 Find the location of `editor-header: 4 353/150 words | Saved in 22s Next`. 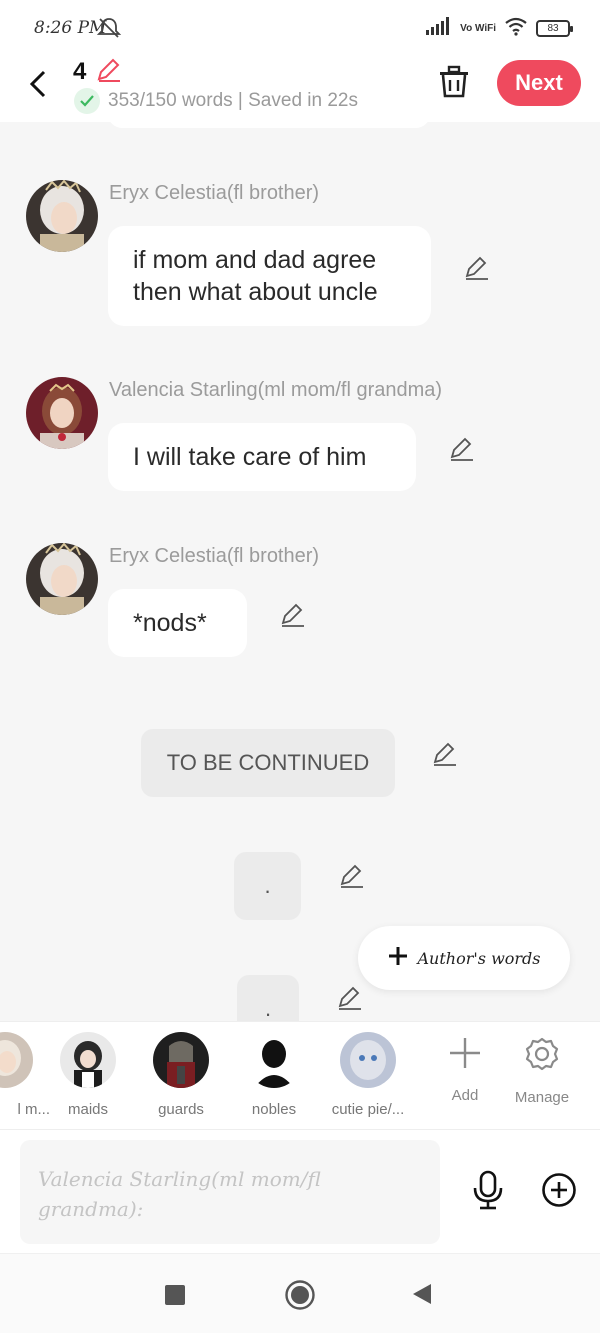

editor-header: 4 353/150 words | Saved in 22s Next is located at coordinates (300, 89).